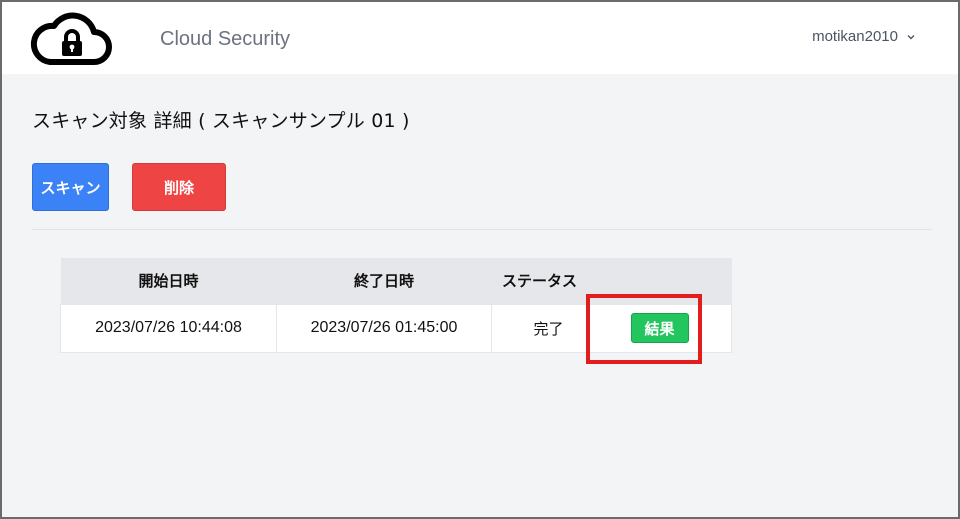  I want to click on column-header-start: 開始日時, so click(168, 281).